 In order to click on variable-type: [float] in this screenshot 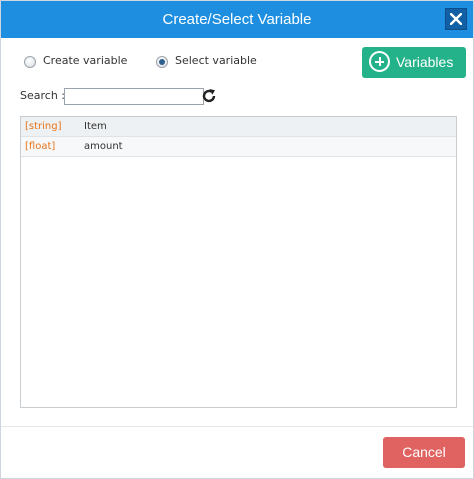, I will do `click(40, 146)`.